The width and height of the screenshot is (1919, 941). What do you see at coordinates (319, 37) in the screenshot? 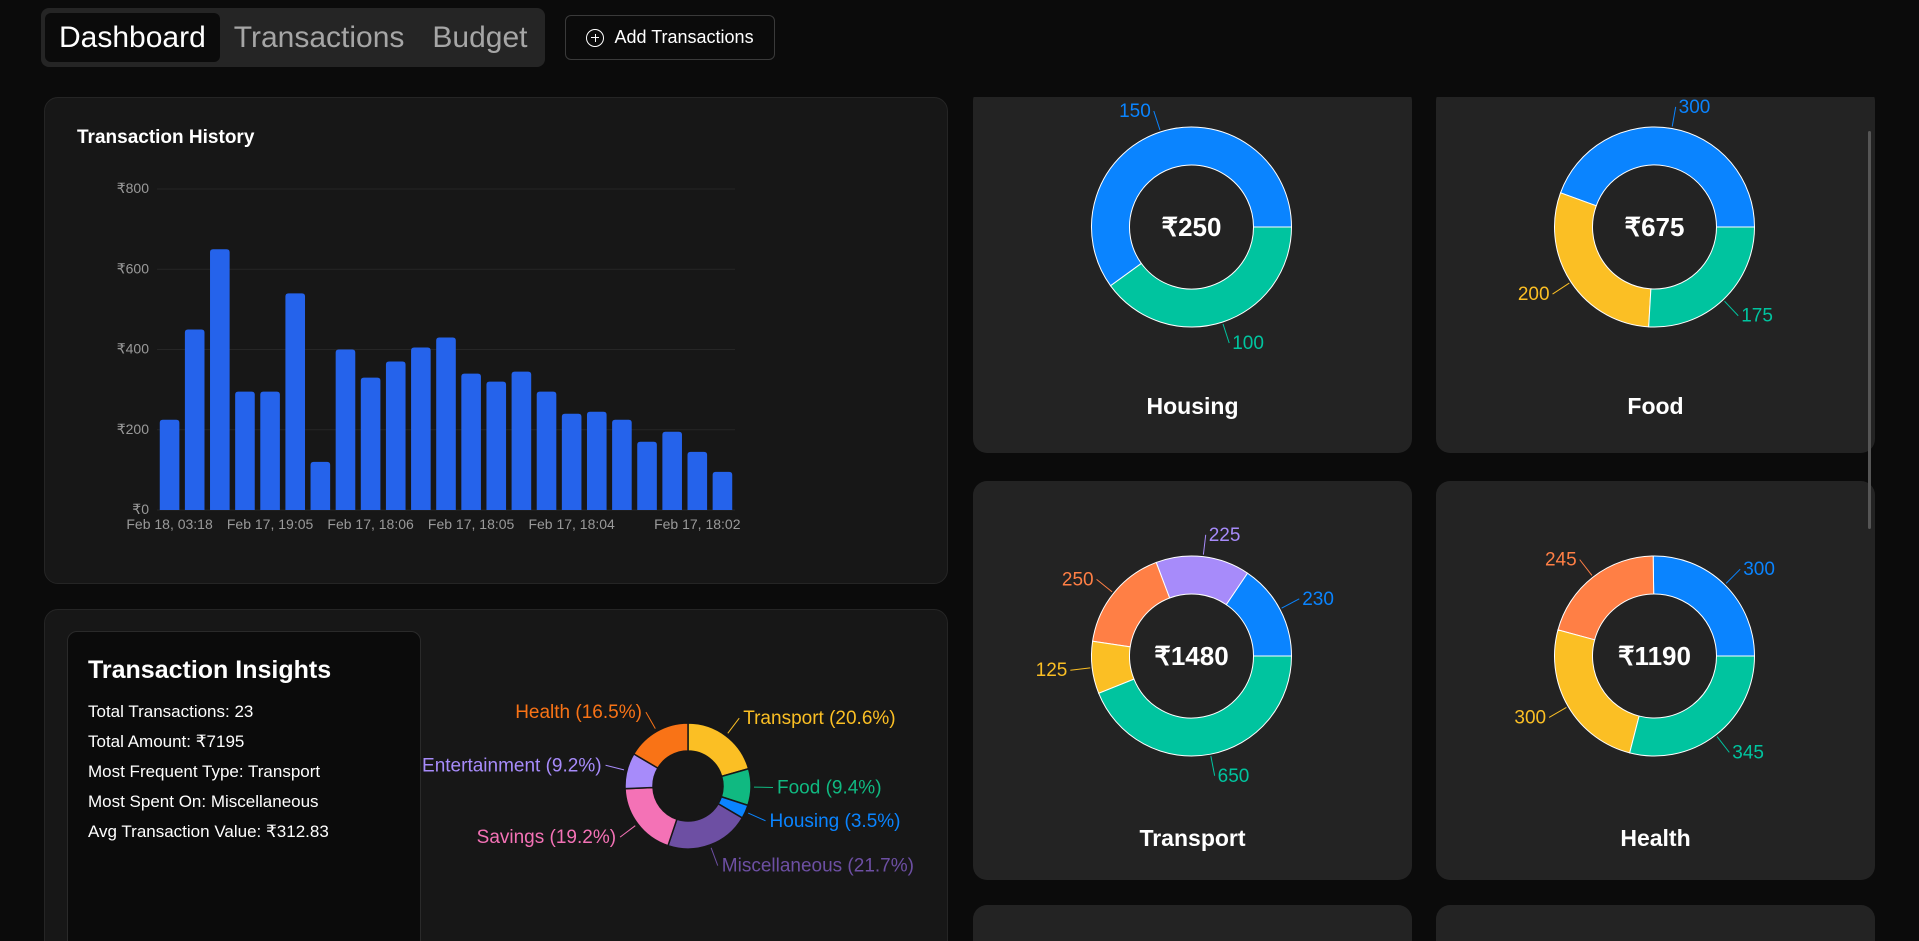
I see `tab-transactions: Transactions` at bounding box center [319, 37].